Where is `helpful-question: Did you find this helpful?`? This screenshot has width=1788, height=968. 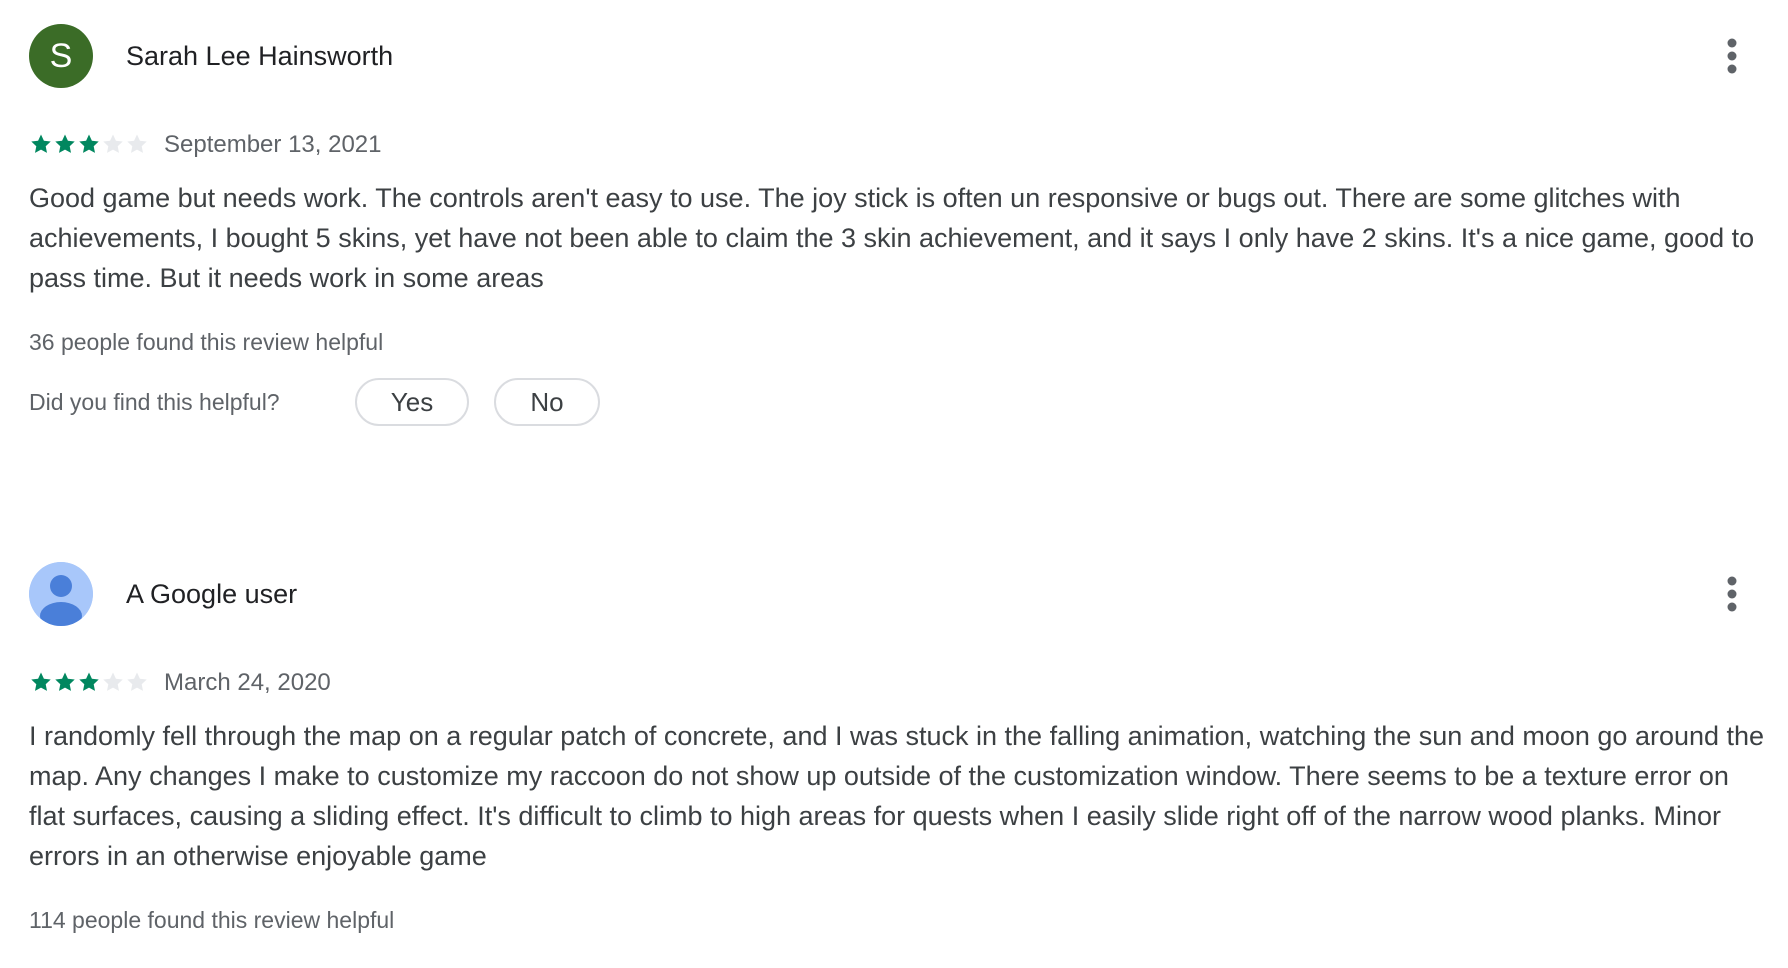
helpful-question: Did you find this helpful? is located at coordinates (154, 402).